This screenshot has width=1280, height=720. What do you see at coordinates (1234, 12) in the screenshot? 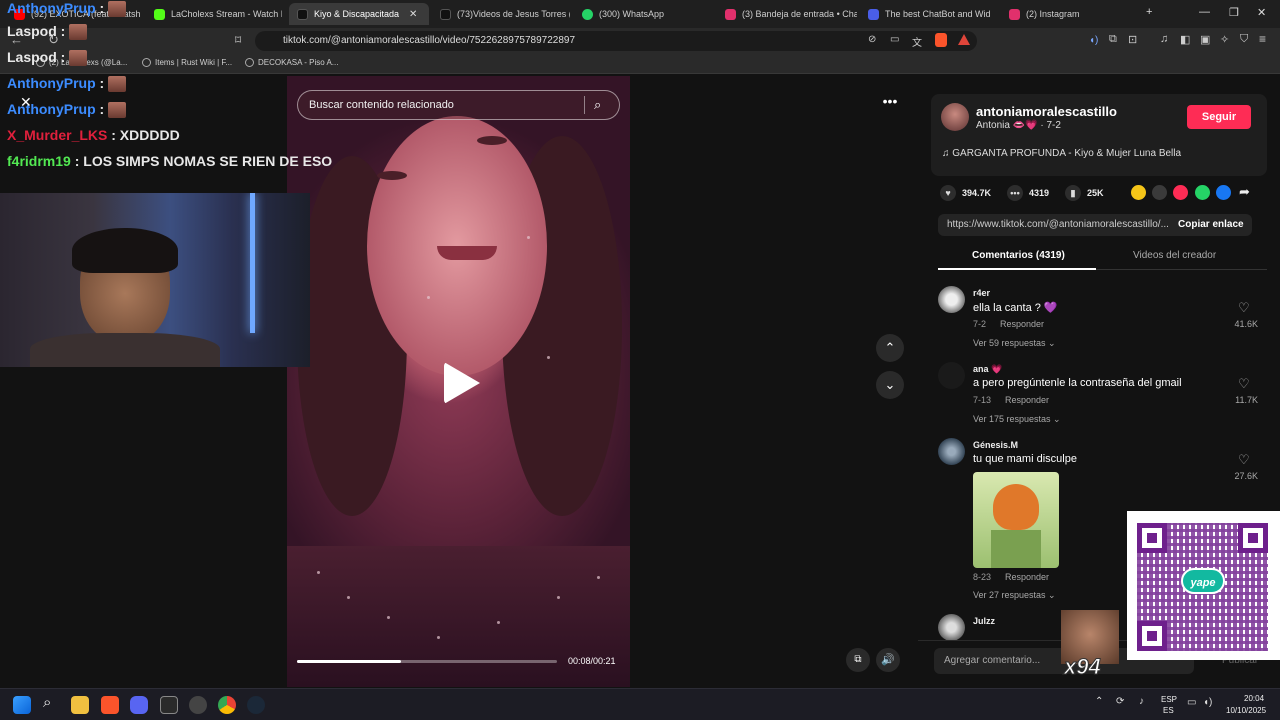
I see `restore-button: ❐` at bounding box center [1234, 12].